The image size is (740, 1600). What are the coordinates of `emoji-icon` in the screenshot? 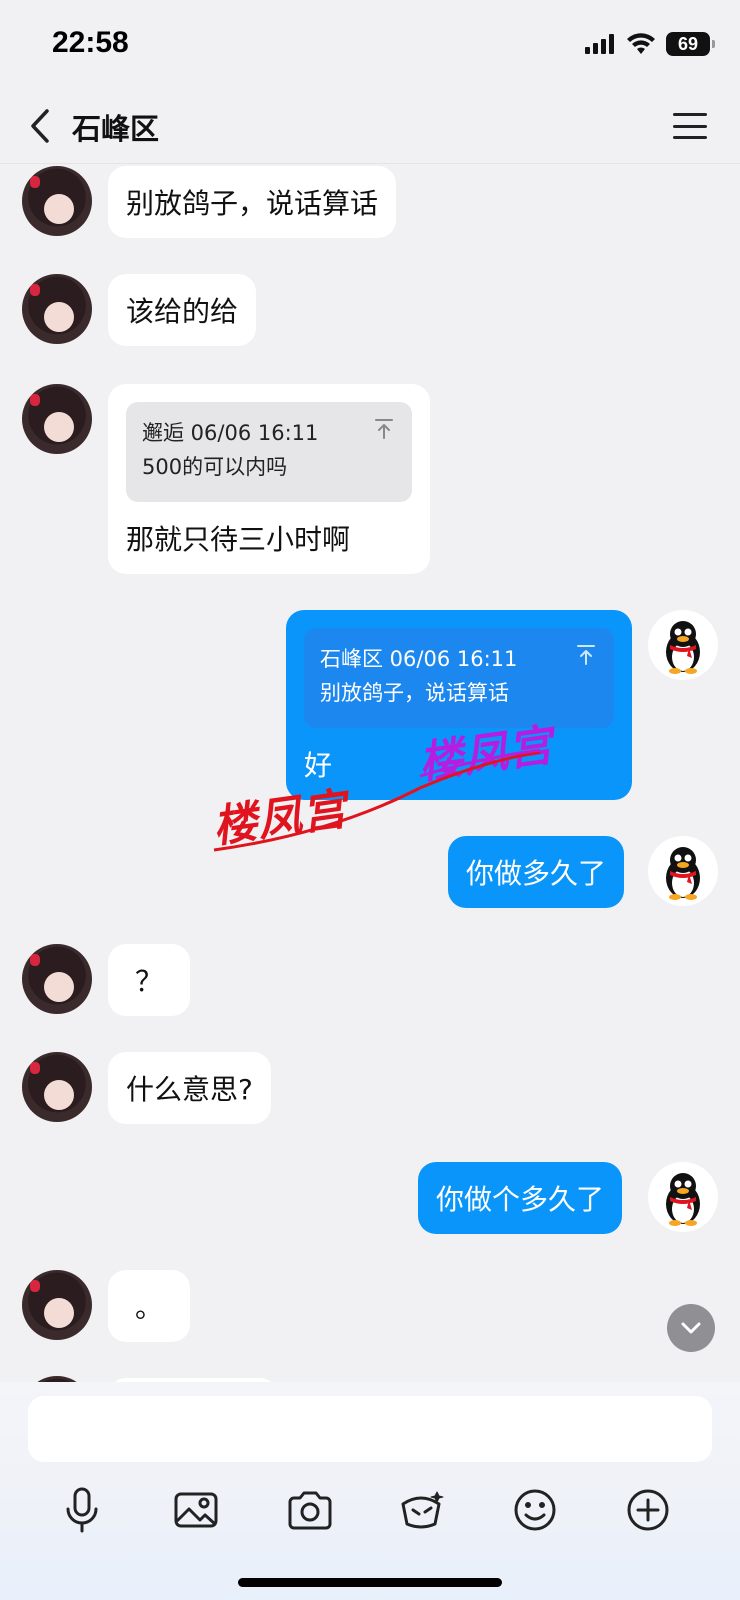 It's located at (535, 1510).